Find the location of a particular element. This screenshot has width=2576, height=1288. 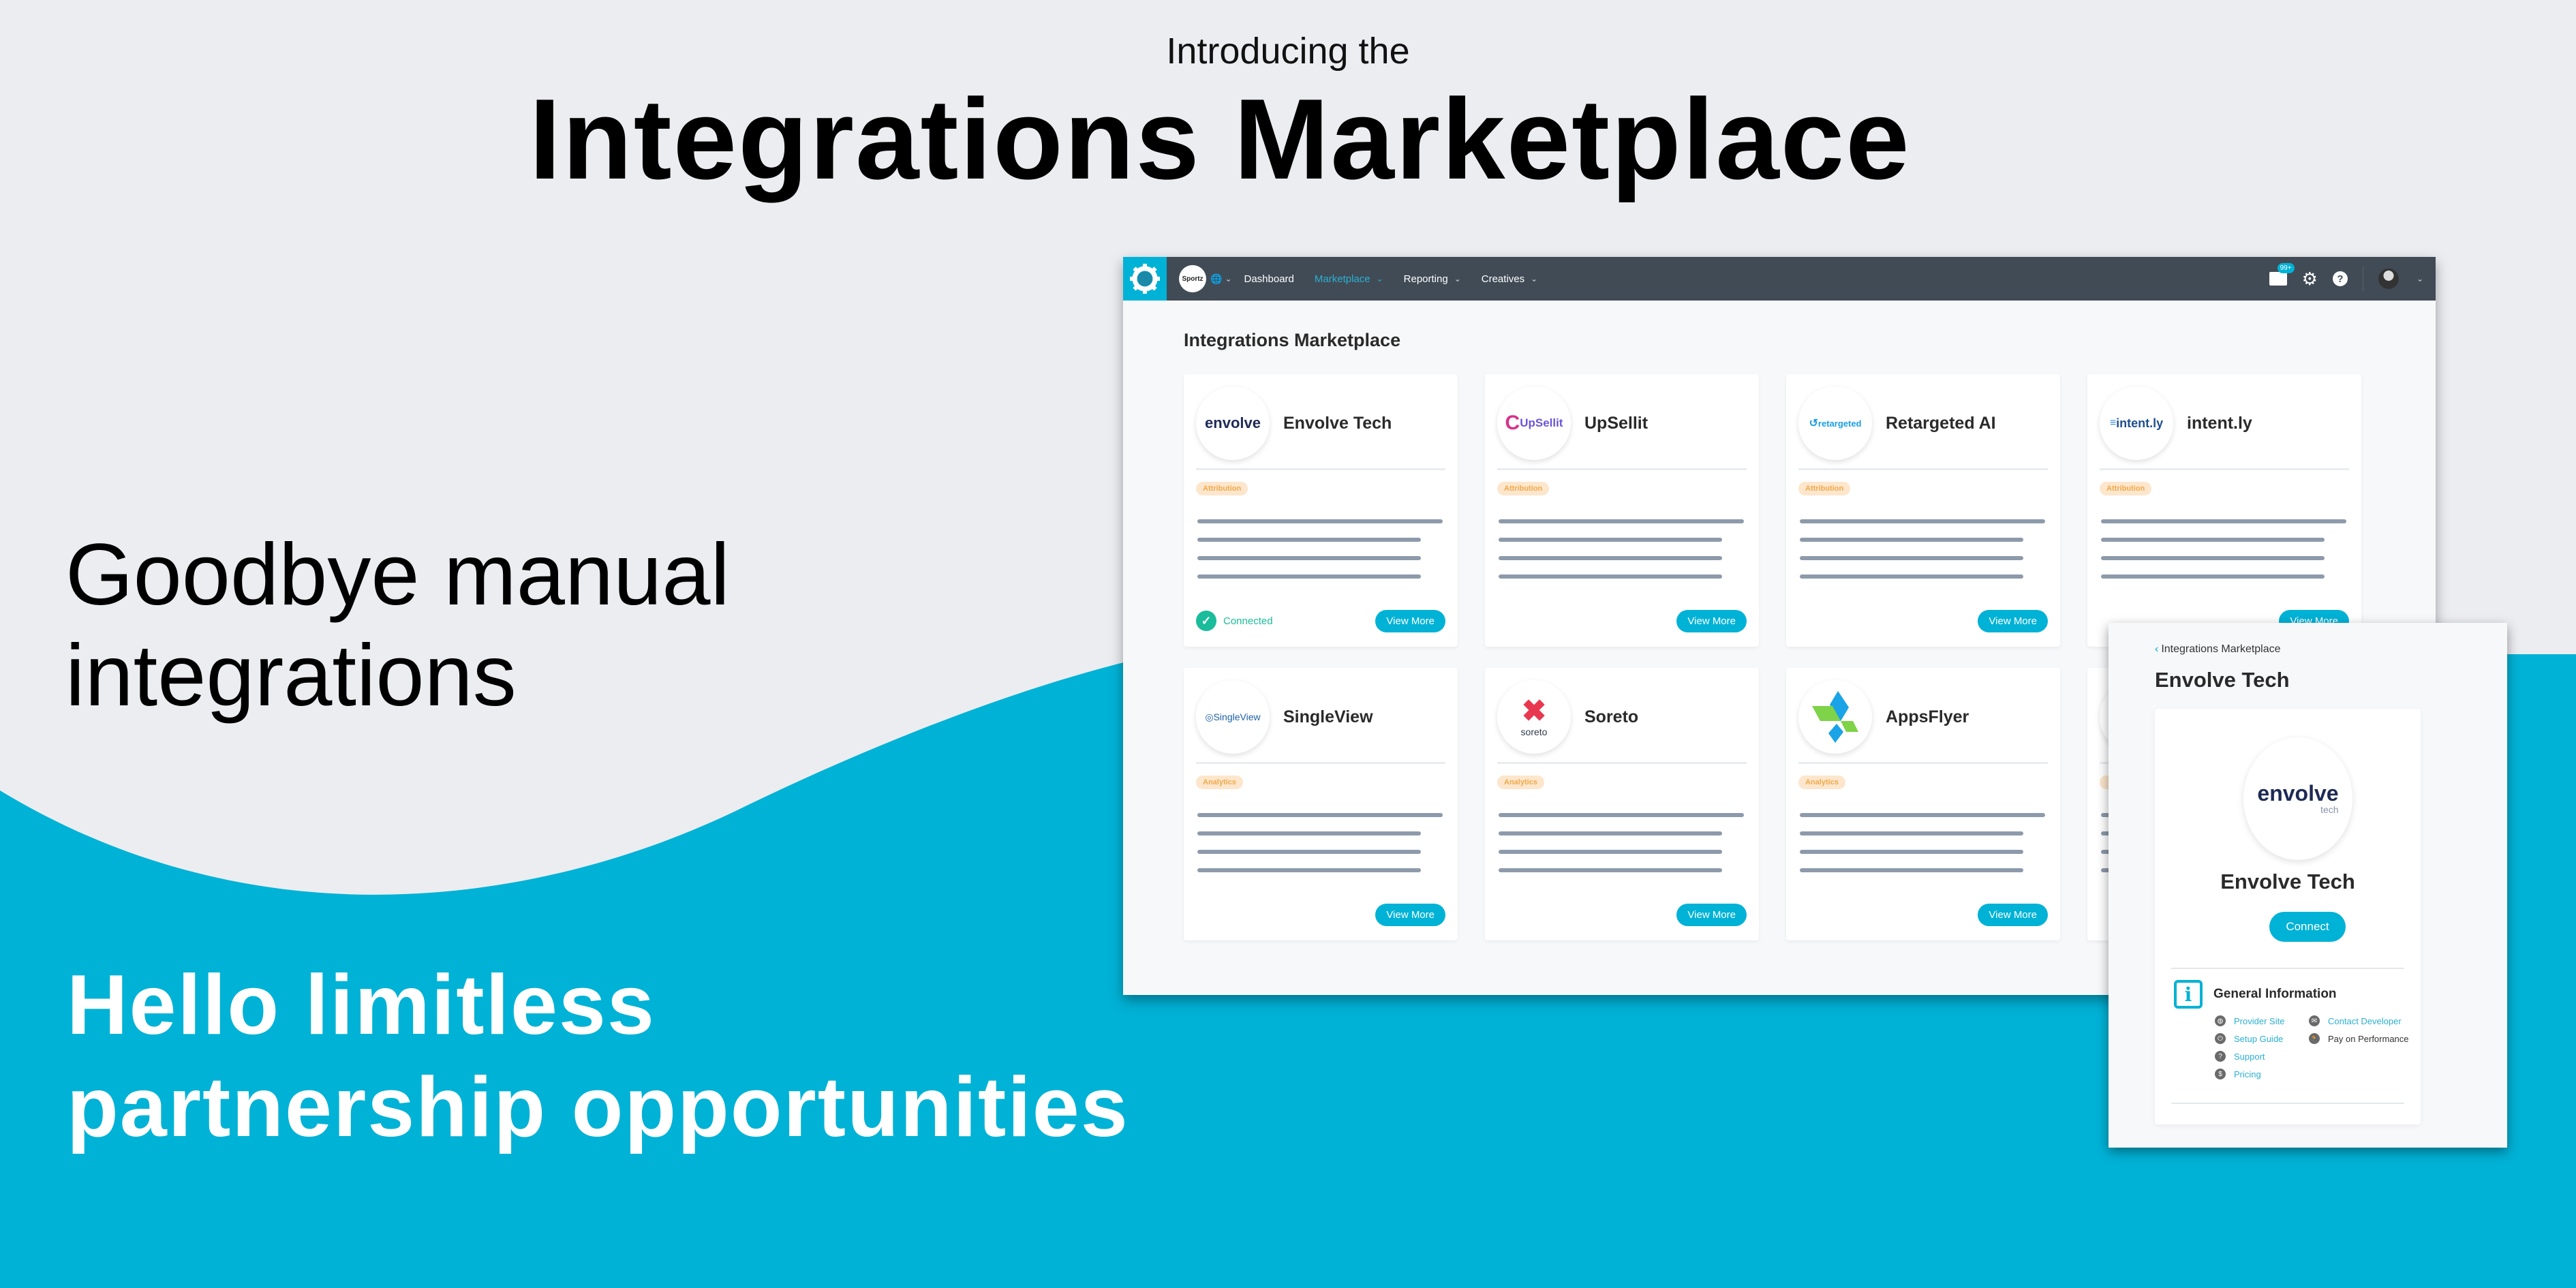

nav-label: Dashboard is located at coordinates (1269, 279).